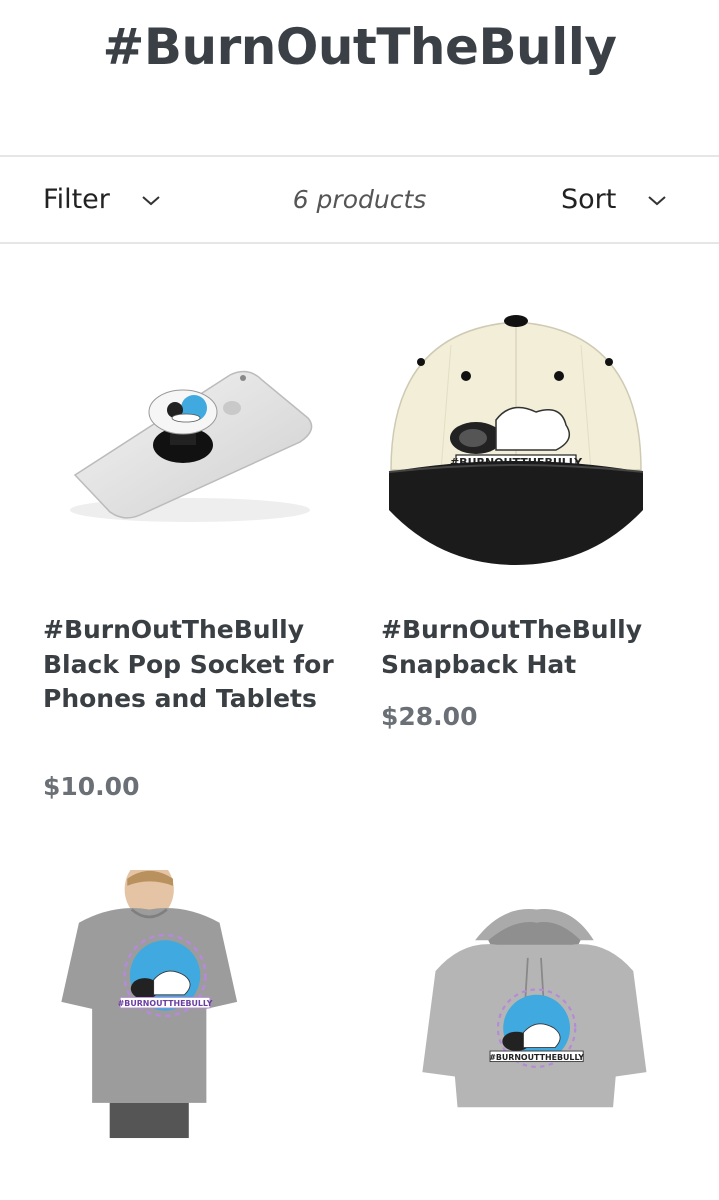  Describe the element at coordinates (180, 1015) in the screenshot. I see `tshirt-image: #BURNOUTTHEBULLY` at that location.